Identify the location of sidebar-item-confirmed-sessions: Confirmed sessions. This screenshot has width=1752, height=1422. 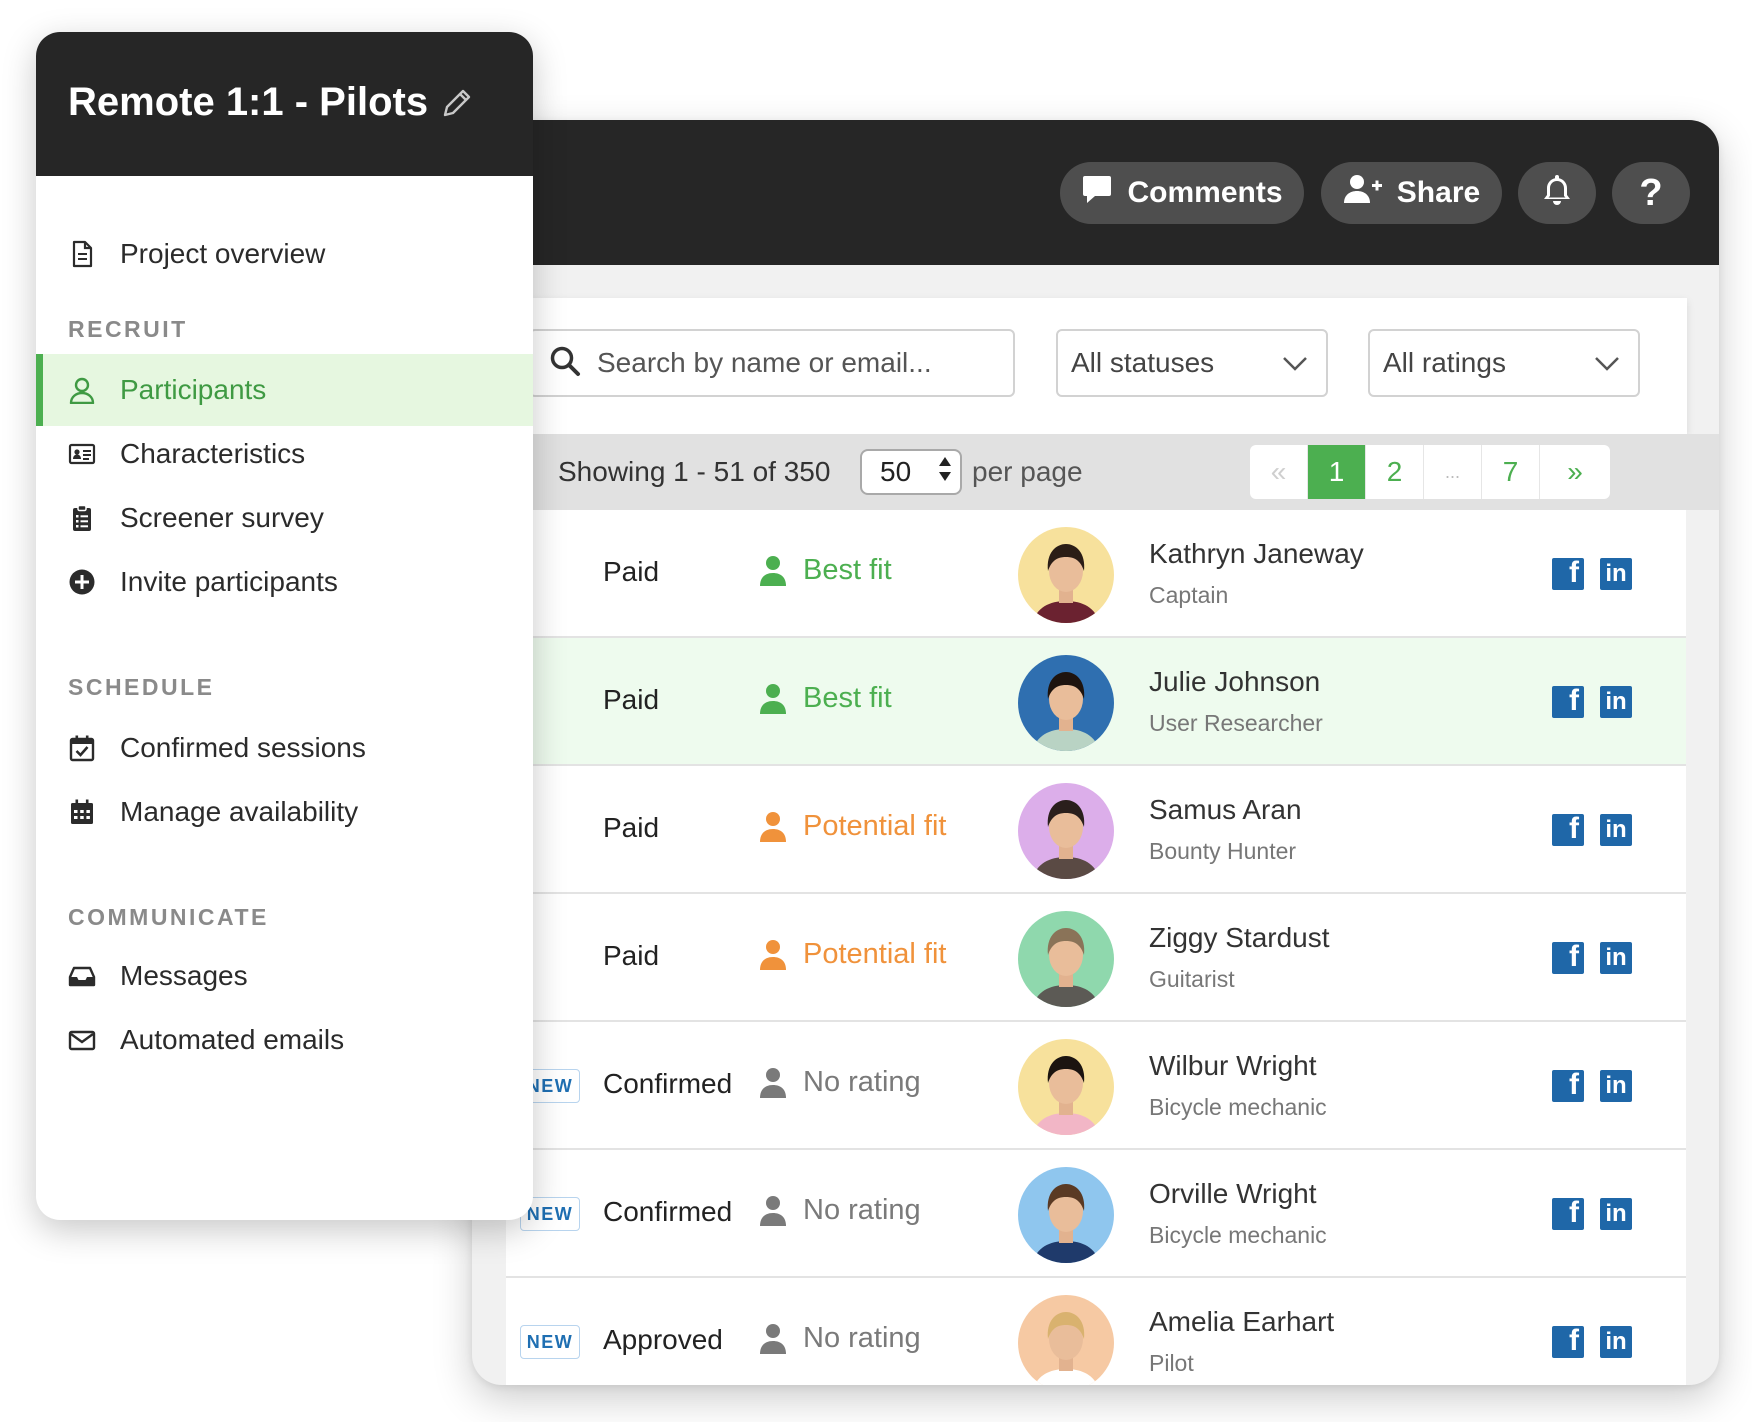
(284, 748).